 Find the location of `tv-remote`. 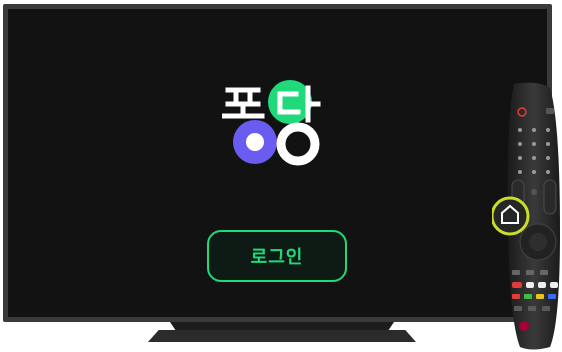

tv-remote is located at coordinates (526, 216).